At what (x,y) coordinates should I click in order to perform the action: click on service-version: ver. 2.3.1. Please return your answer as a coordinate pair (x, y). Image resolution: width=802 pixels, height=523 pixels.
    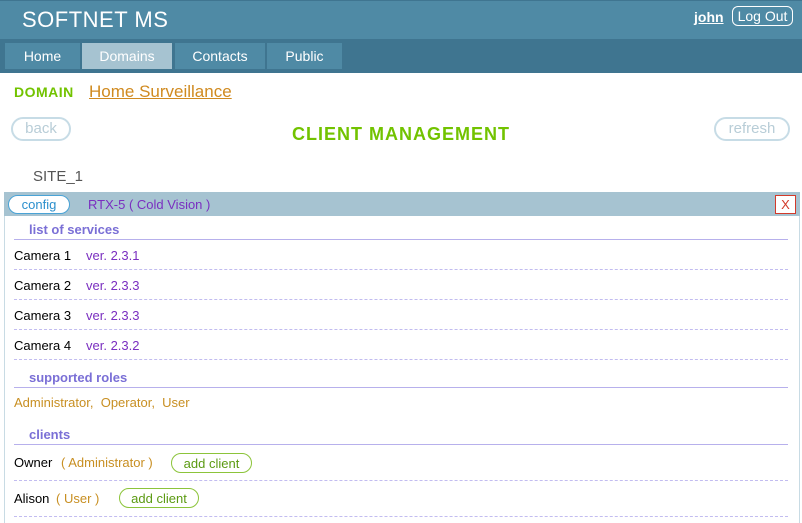
    Looking at the image, I should click on (113, 255).